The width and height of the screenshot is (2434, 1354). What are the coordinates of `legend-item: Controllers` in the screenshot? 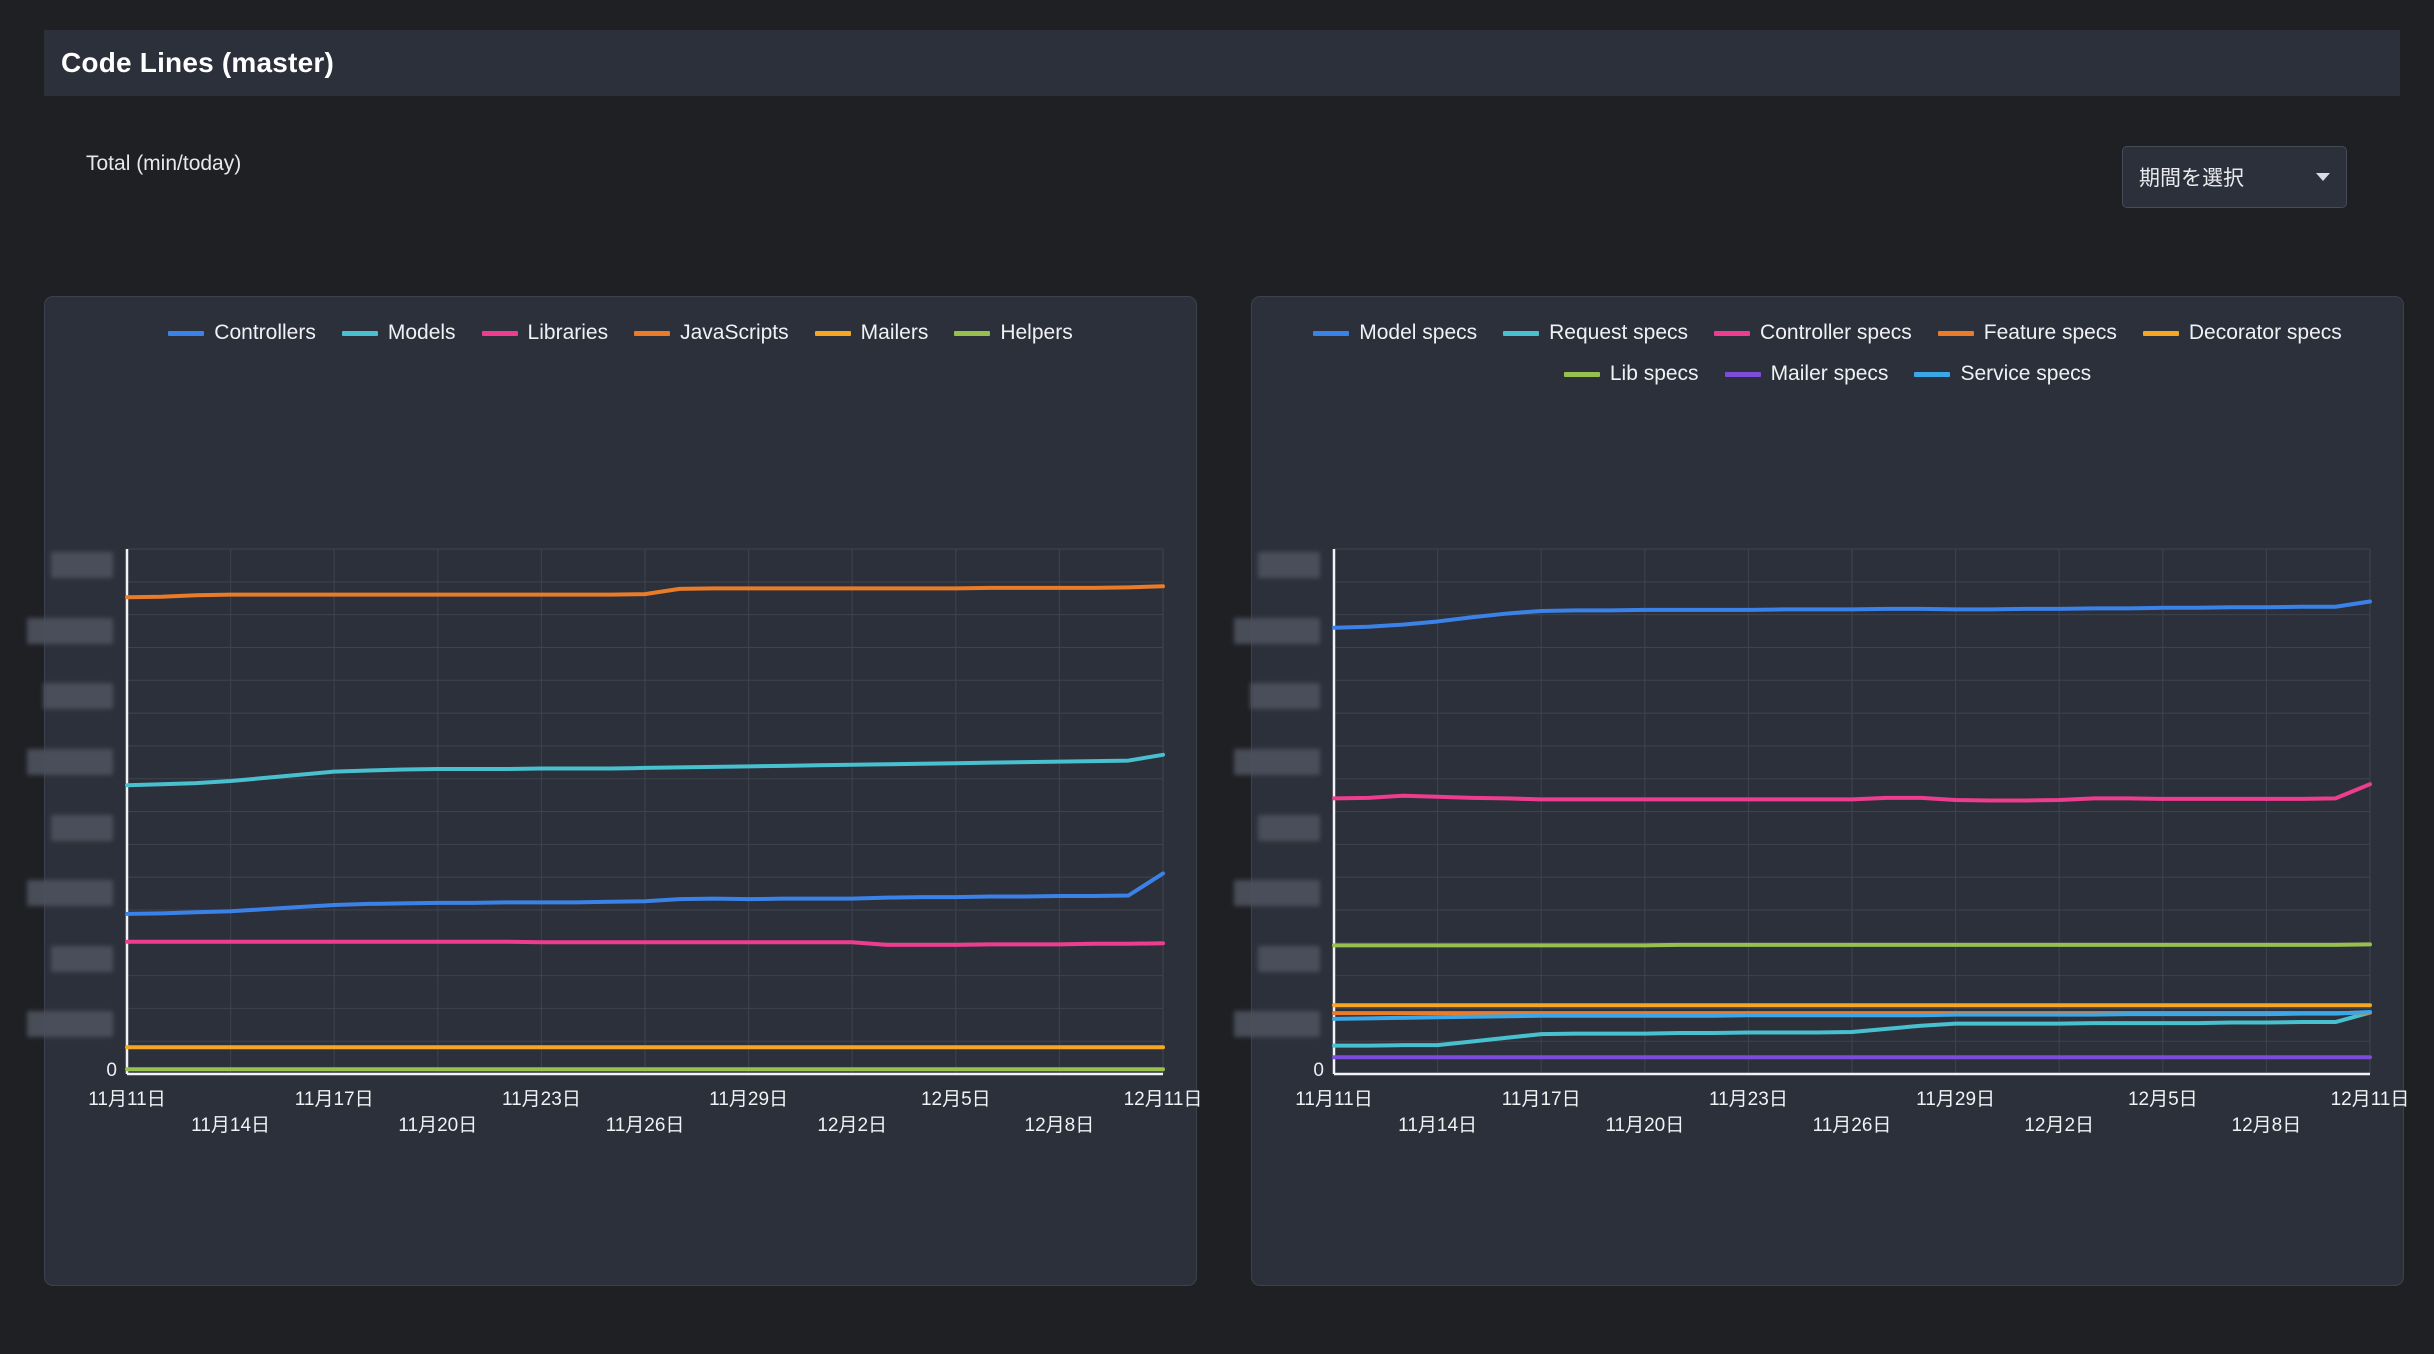 It's located at (242, 333).